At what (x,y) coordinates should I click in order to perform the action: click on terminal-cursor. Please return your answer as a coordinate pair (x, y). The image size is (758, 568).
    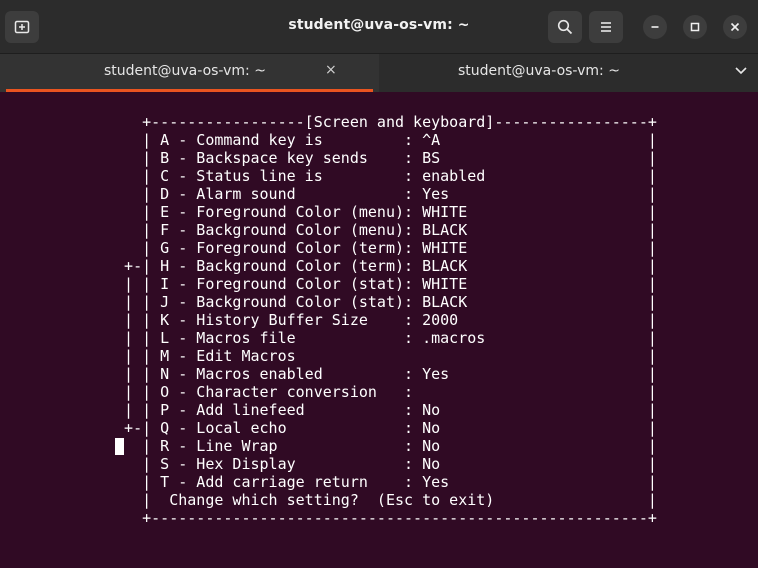
    Looking at the image, I should click on (119, 446).